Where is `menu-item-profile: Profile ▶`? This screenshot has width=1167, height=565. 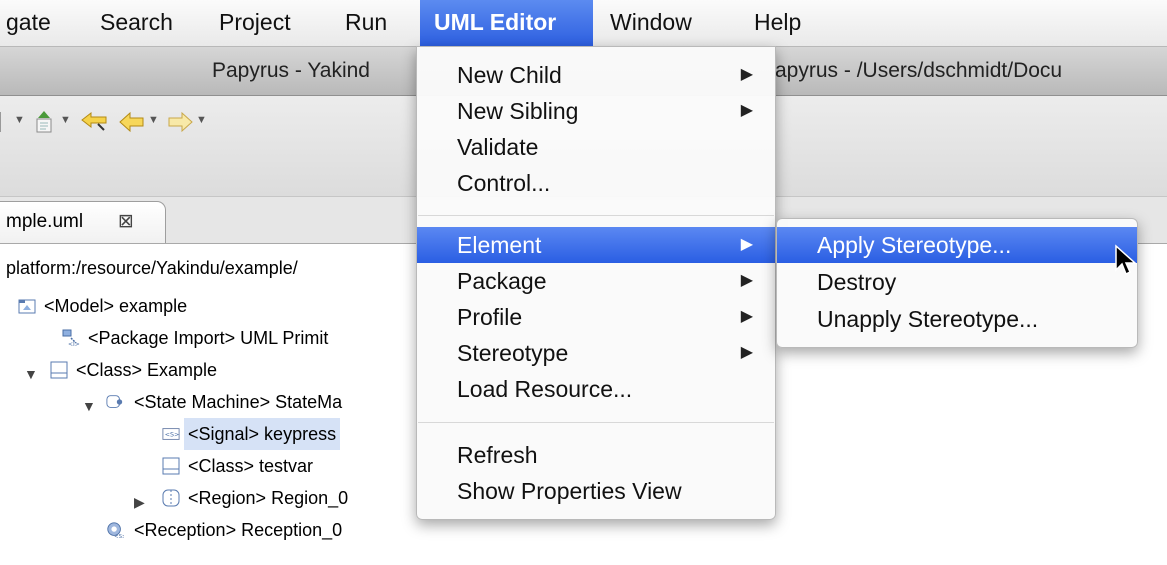
menu-item-profile: Profile ▶ is located at coordinates (596, 317).